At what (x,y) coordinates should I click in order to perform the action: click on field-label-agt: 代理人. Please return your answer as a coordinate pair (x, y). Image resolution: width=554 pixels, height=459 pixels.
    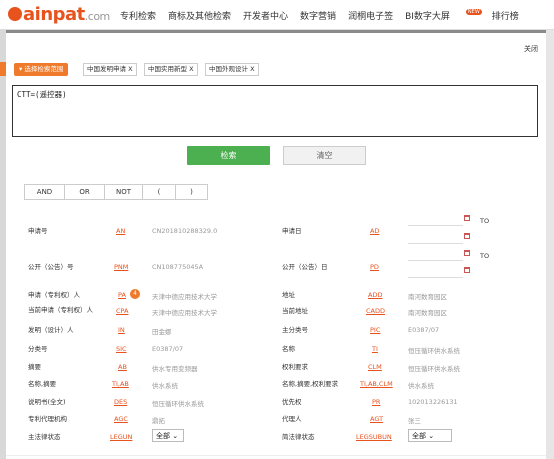
    Looking at the image, I should click on (292, 419).